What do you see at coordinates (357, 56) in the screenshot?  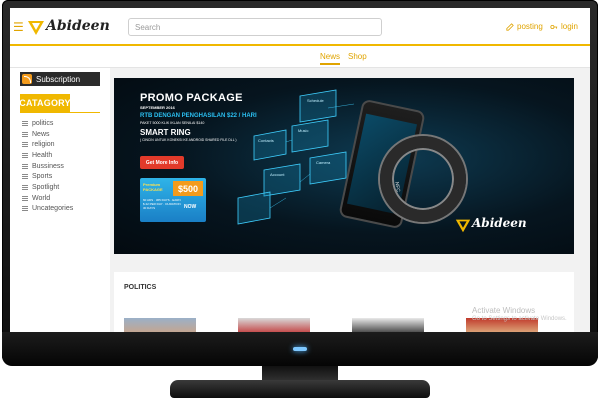 I see `tab-shop: Shop` at bounding box center [357, 56].